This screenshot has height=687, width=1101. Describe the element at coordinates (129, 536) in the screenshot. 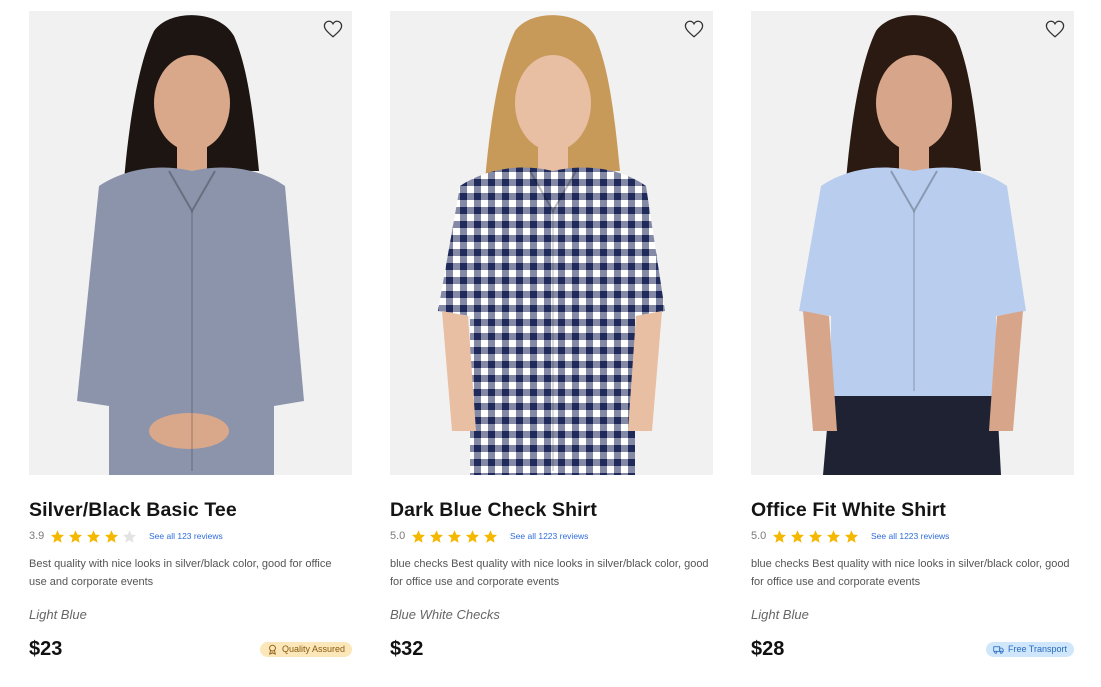

I see `star-empty-icon` at that location.